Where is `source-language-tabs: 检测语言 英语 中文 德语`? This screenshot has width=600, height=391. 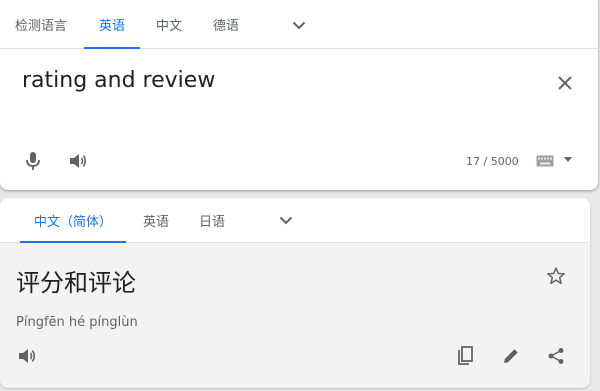
source-language-tabs: 检测语言 英语 中文 德语 is located at coordinates (299, 24).